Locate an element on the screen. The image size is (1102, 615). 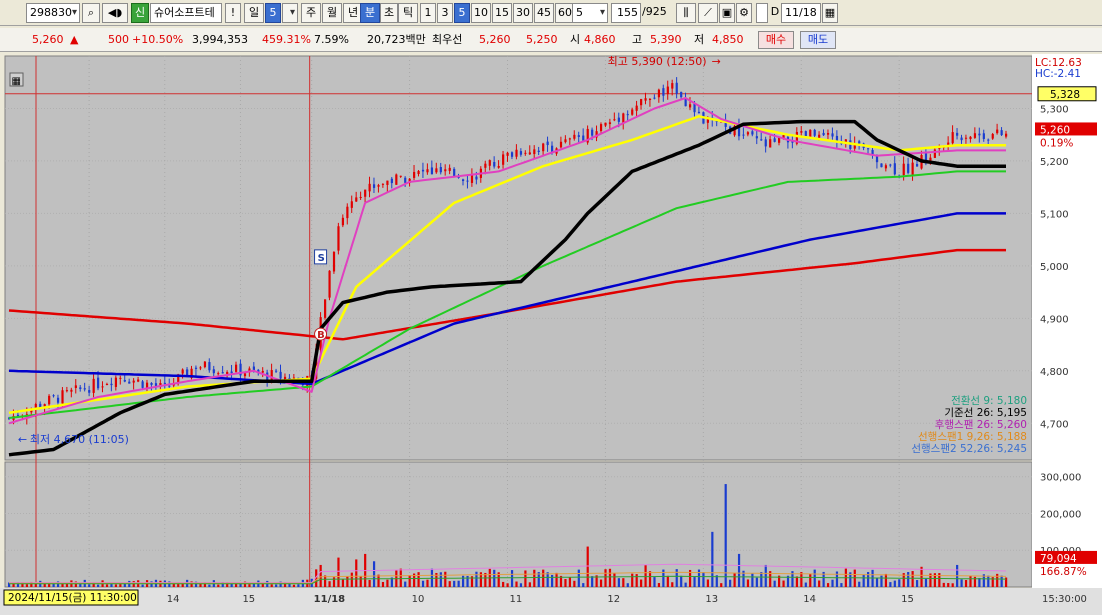
sell-signal-label: S is located at coordinates (321, 258).